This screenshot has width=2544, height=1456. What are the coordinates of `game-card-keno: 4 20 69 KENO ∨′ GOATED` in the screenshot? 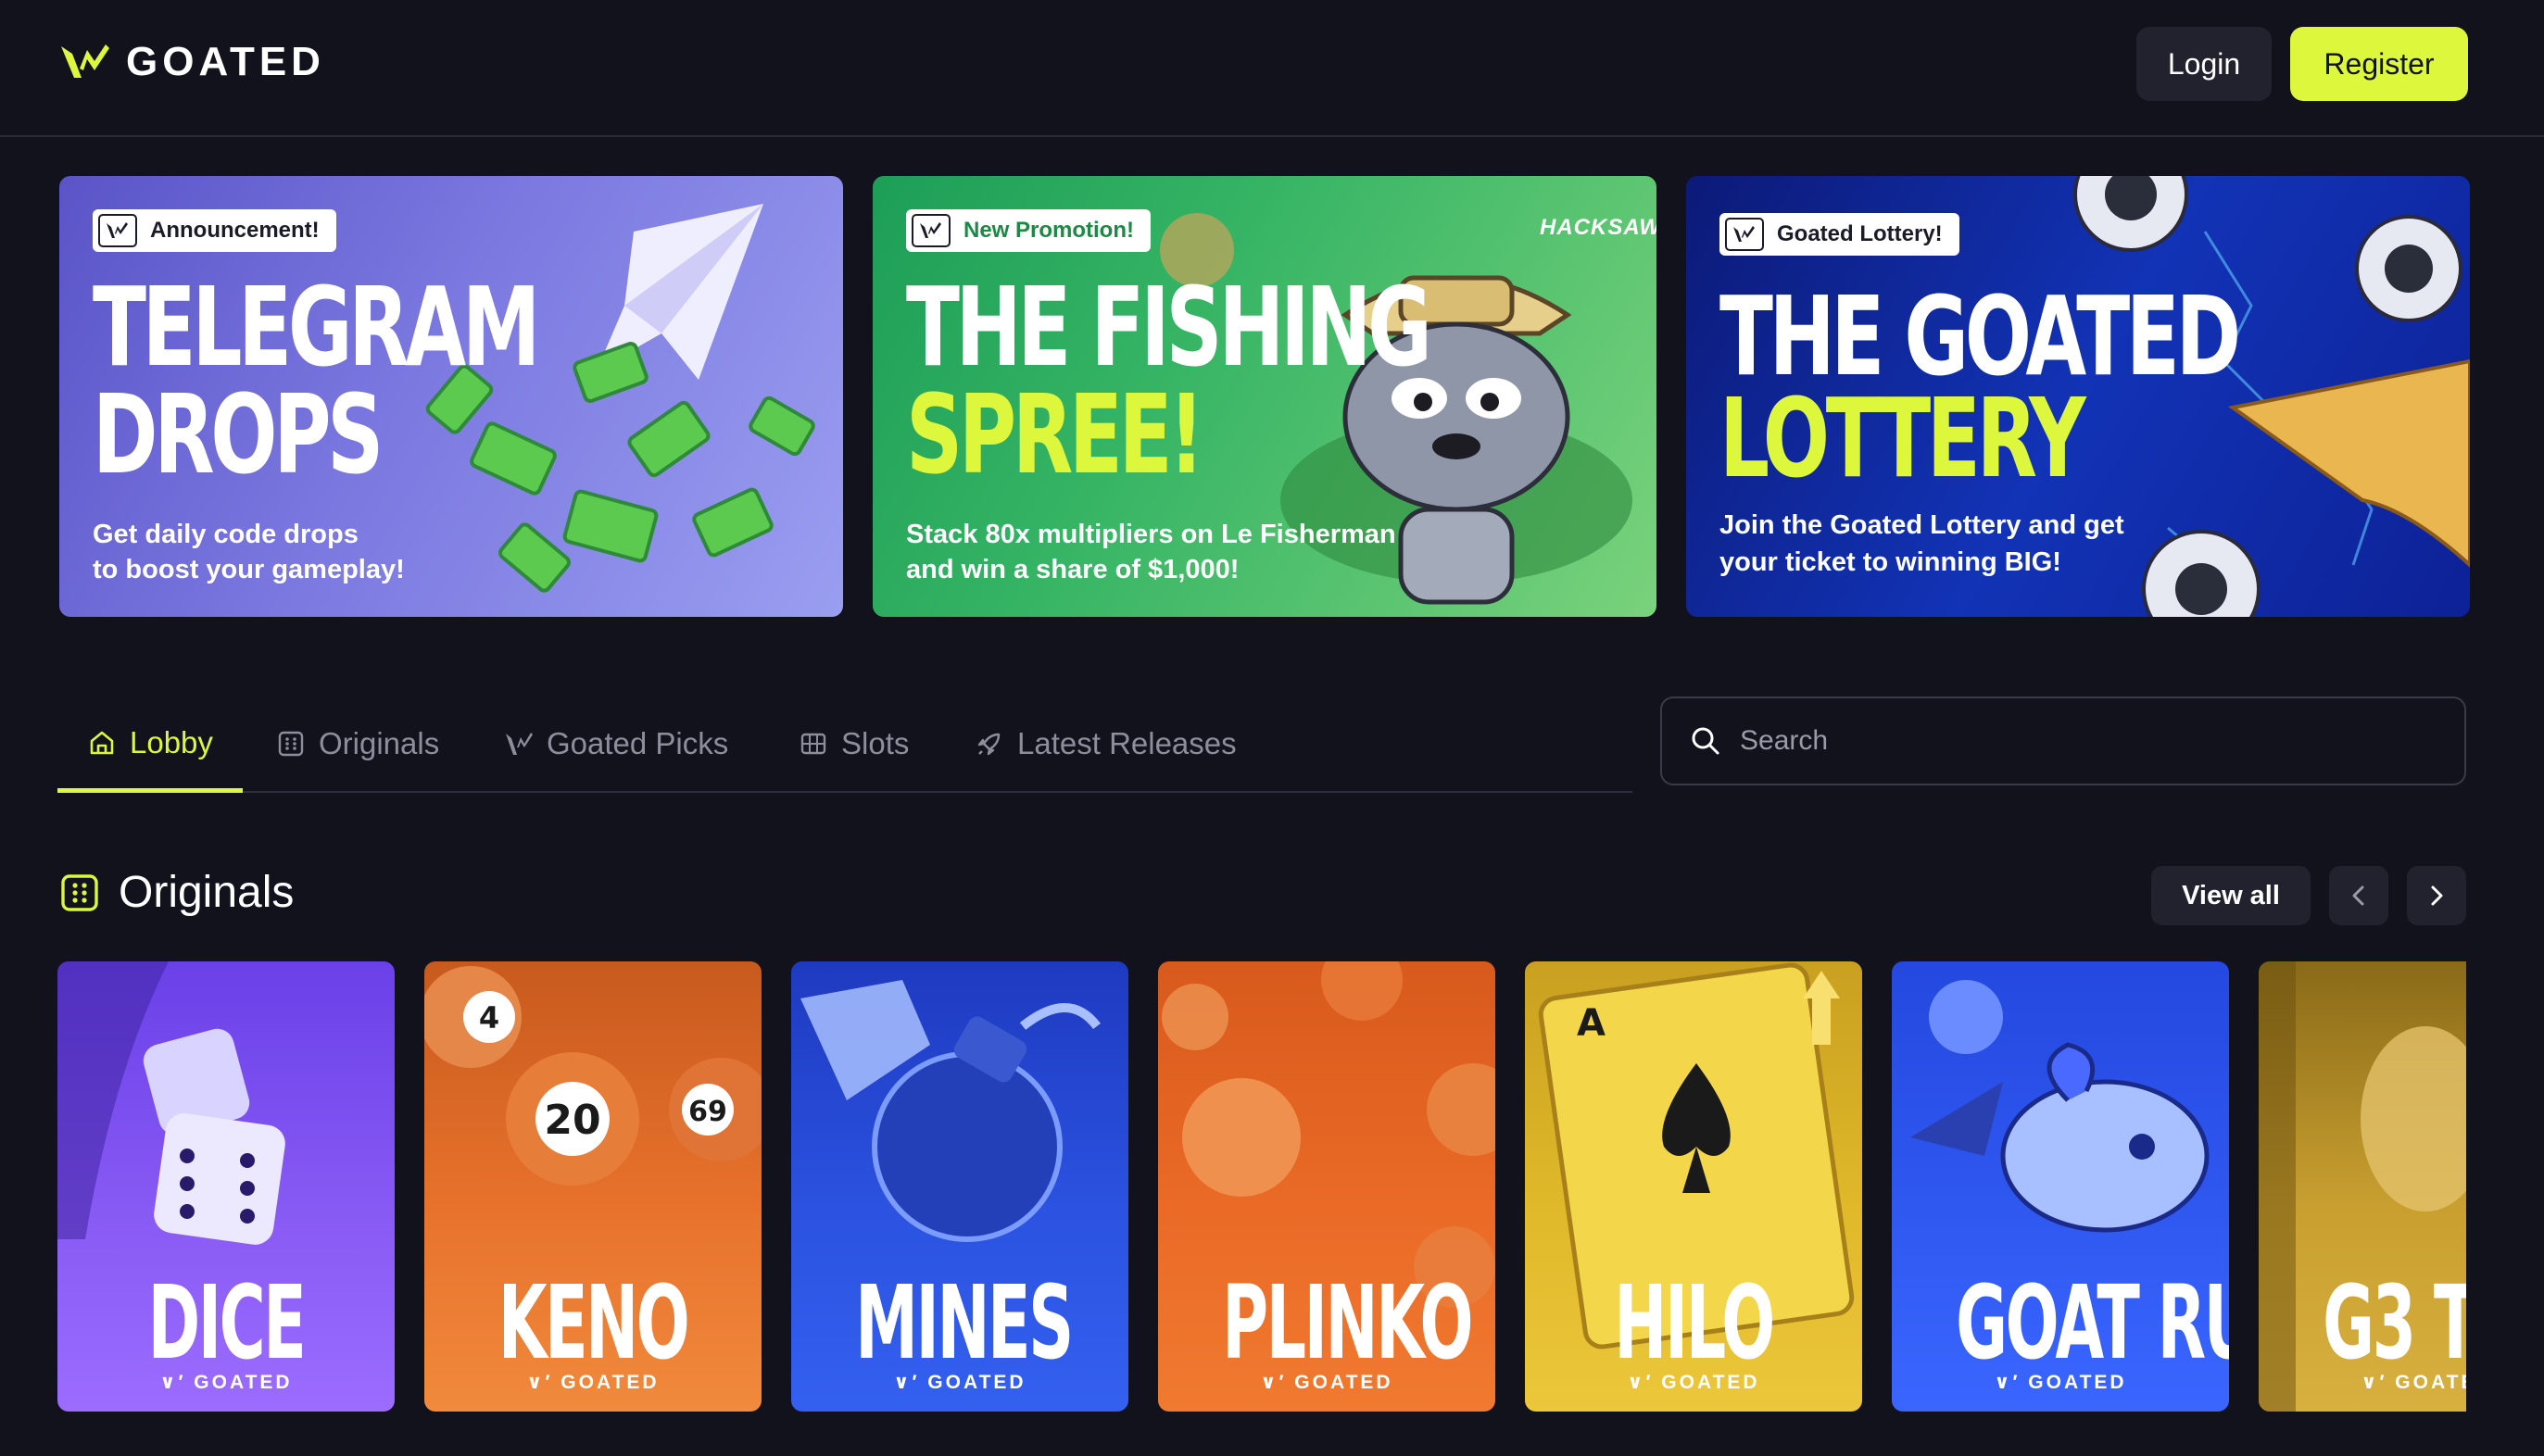 It's located at (593, 1186).